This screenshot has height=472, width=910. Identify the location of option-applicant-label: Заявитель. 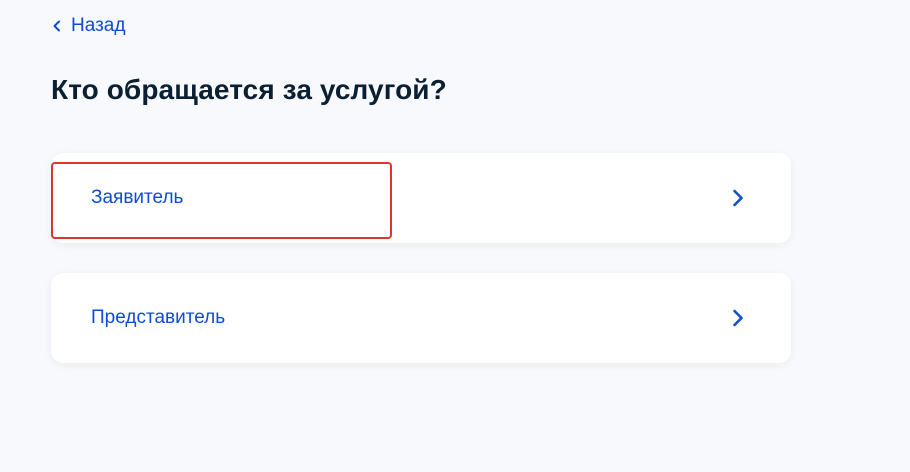
(137, 197).